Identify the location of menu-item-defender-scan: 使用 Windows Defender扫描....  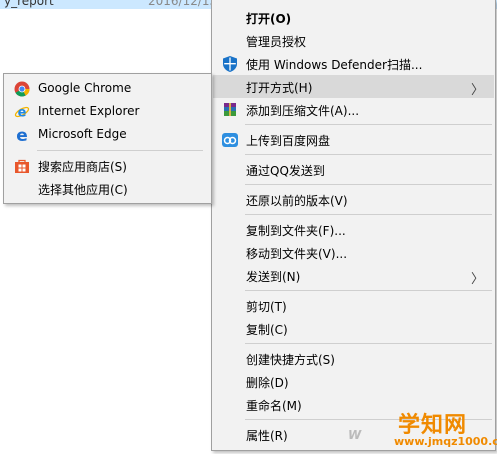
(353, 63).